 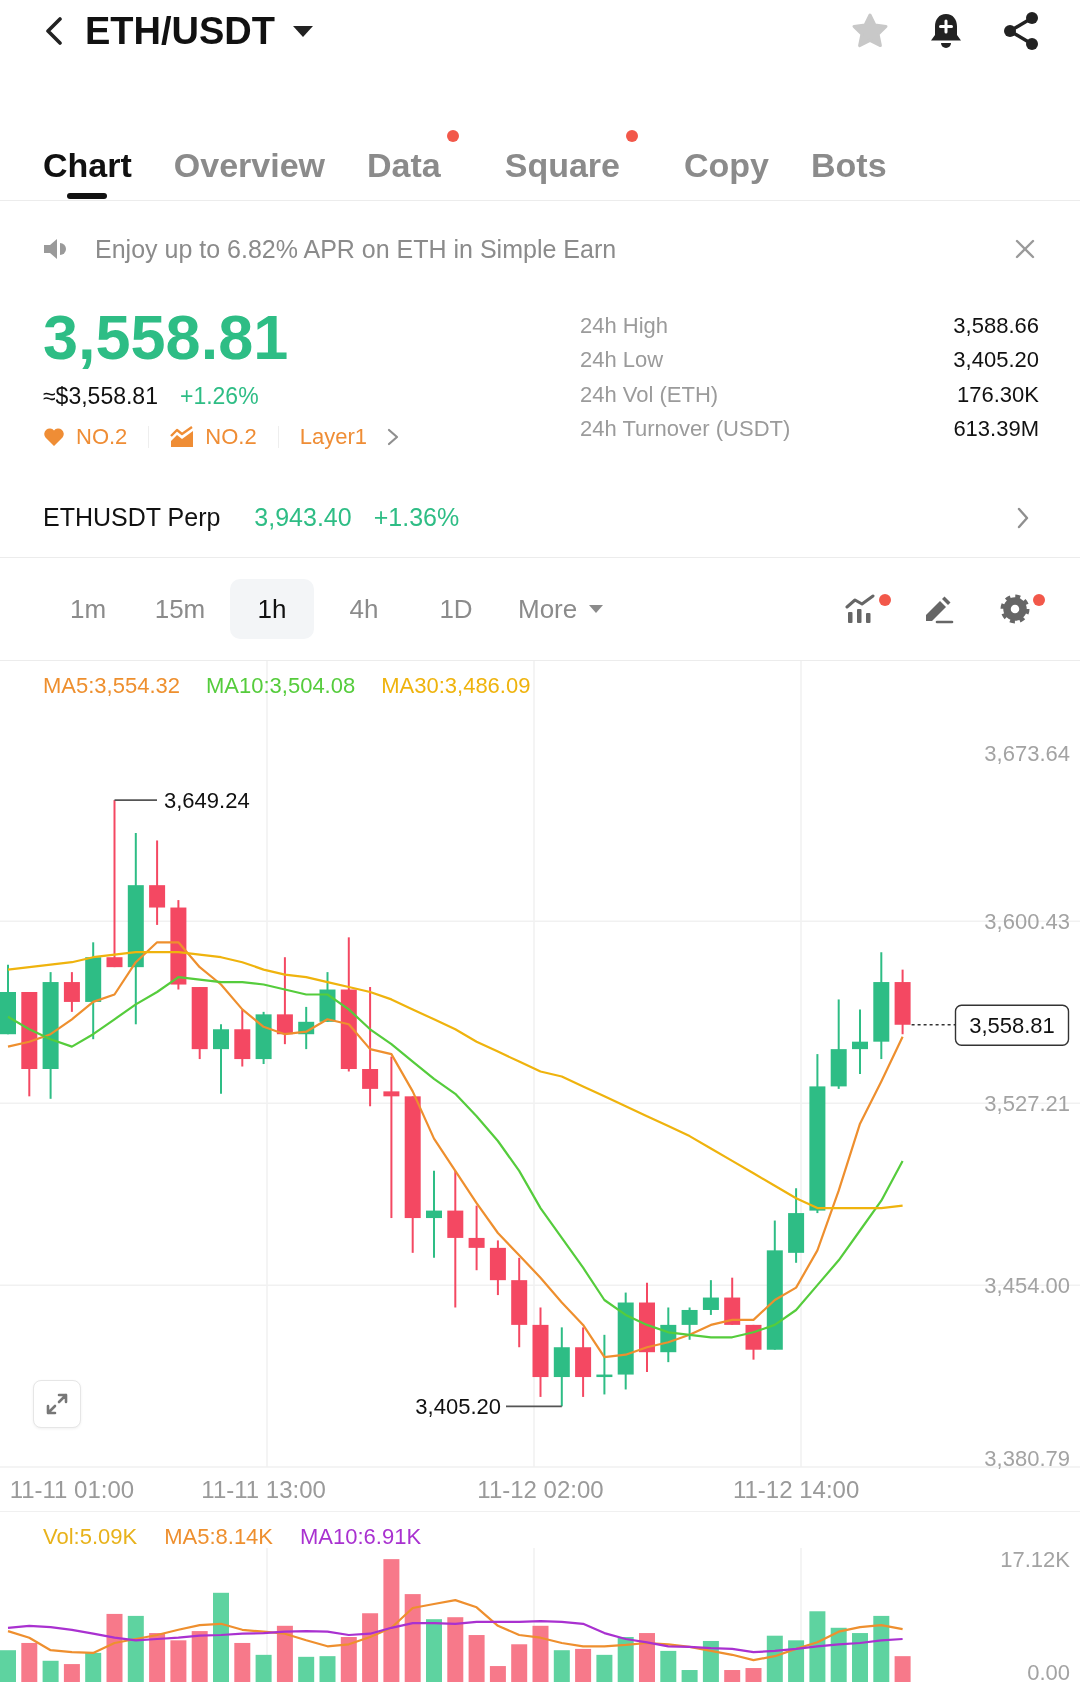 What do you see at coordinates (1027, 1103) in the screenshot?
I see `y-axis-label: 3,527.21` at bounding box center [1027, 1103].